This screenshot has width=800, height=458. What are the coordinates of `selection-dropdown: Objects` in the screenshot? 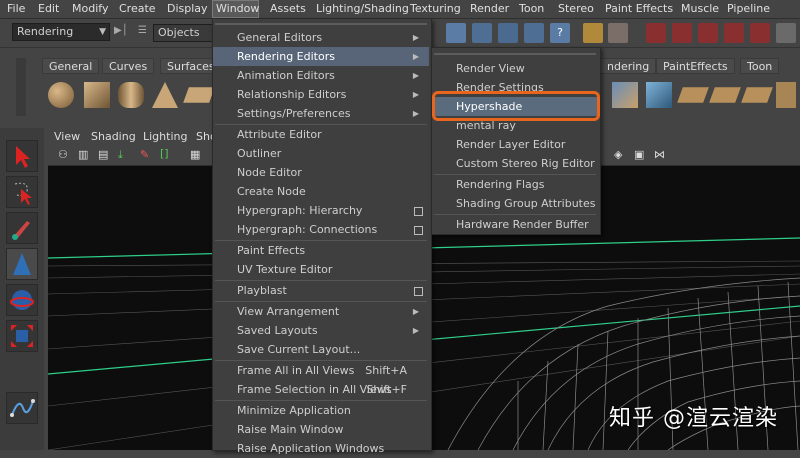 It's located at (183, 33).